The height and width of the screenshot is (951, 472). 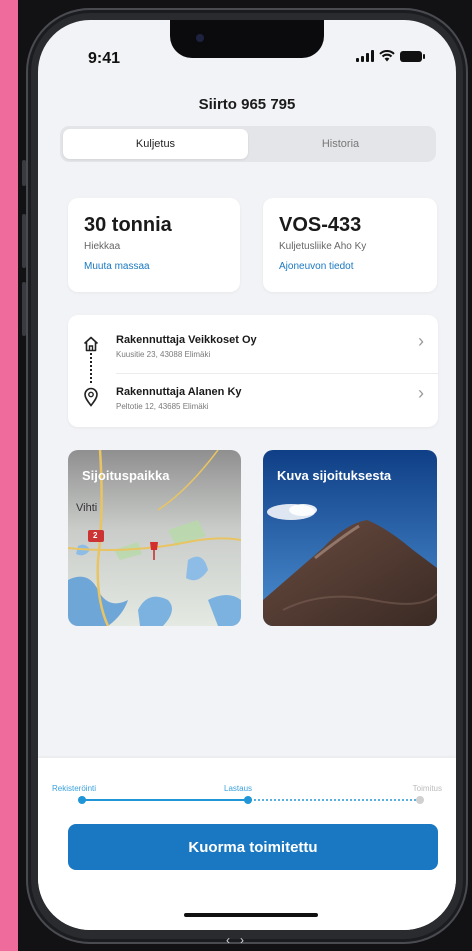 What do you see at coordinates (155, 144) in the screenshot?
I see `tab-kuljetus: Kuljetus` at bounding box center [155, 144].